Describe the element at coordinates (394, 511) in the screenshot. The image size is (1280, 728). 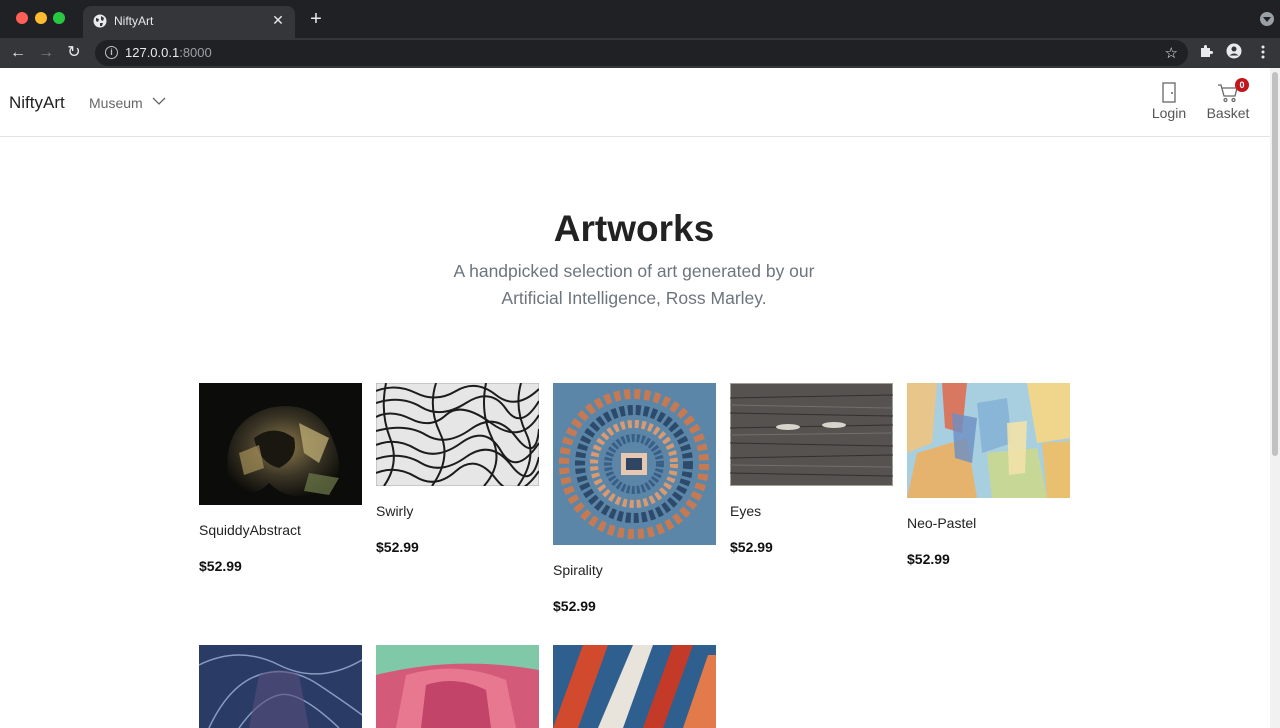
I see `artwork-name: Swirly` at that location.